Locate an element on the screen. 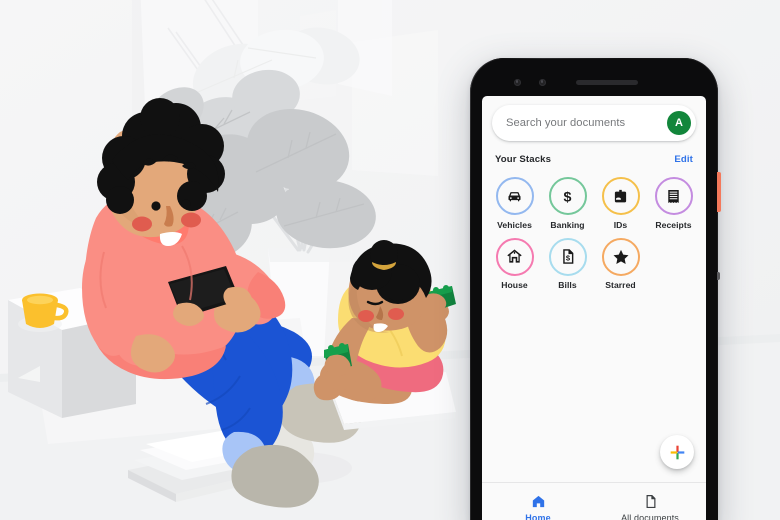 The width and height of the screenshot is (780, 520). add-button is located at coordinates (677, 452).